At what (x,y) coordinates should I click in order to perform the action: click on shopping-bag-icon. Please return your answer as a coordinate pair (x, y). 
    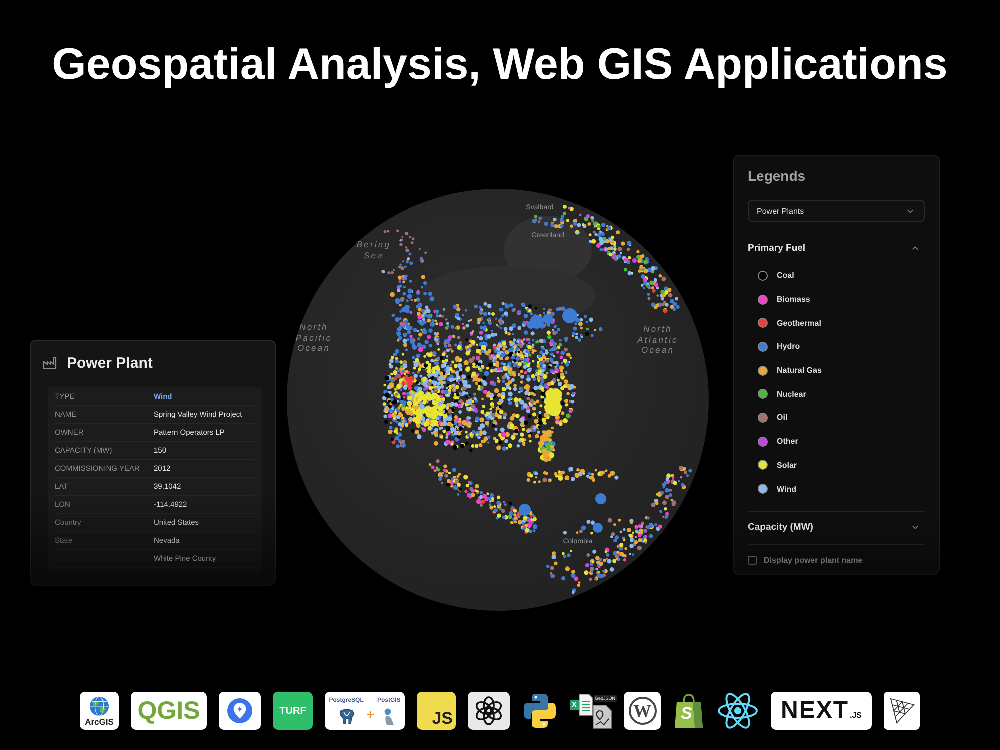
    Looking at the image, I should click on (689, 711).